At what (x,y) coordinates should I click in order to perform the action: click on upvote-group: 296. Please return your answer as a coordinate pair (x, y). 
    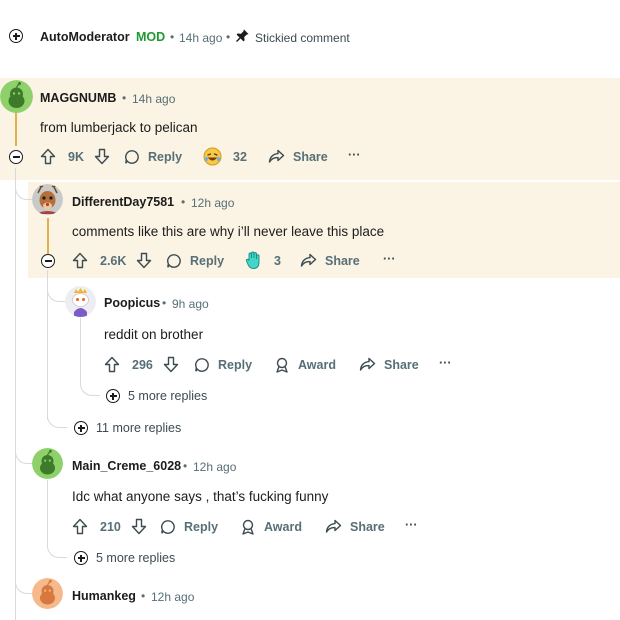
    Looking at the image, I should click on (141, 364).